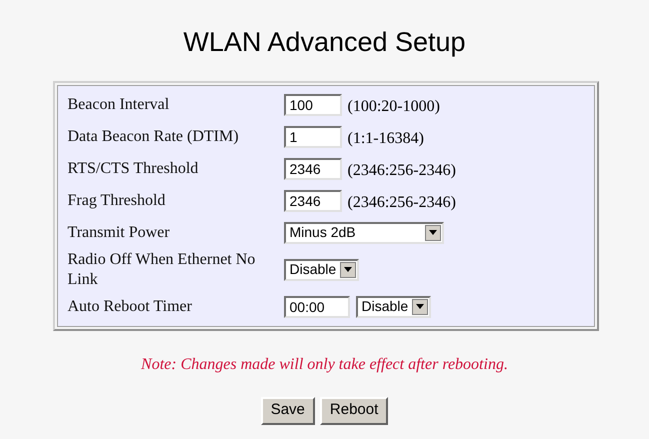  Describe the element at coordinates (119, 104) in the screenshot. I see `field-label: Beacon Interval` at that location.